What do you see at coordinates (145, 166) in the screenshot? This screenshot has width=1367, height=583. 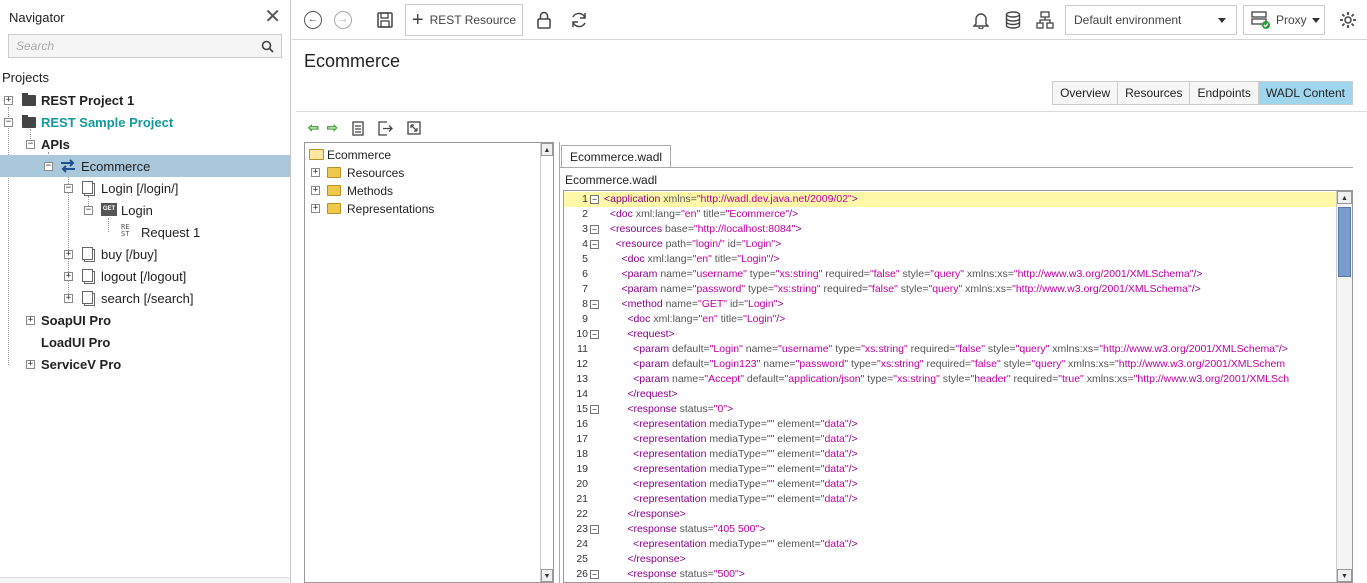 I see `tree-item-ecommerce: − Ecommerce` at bounding box center [145, 166].